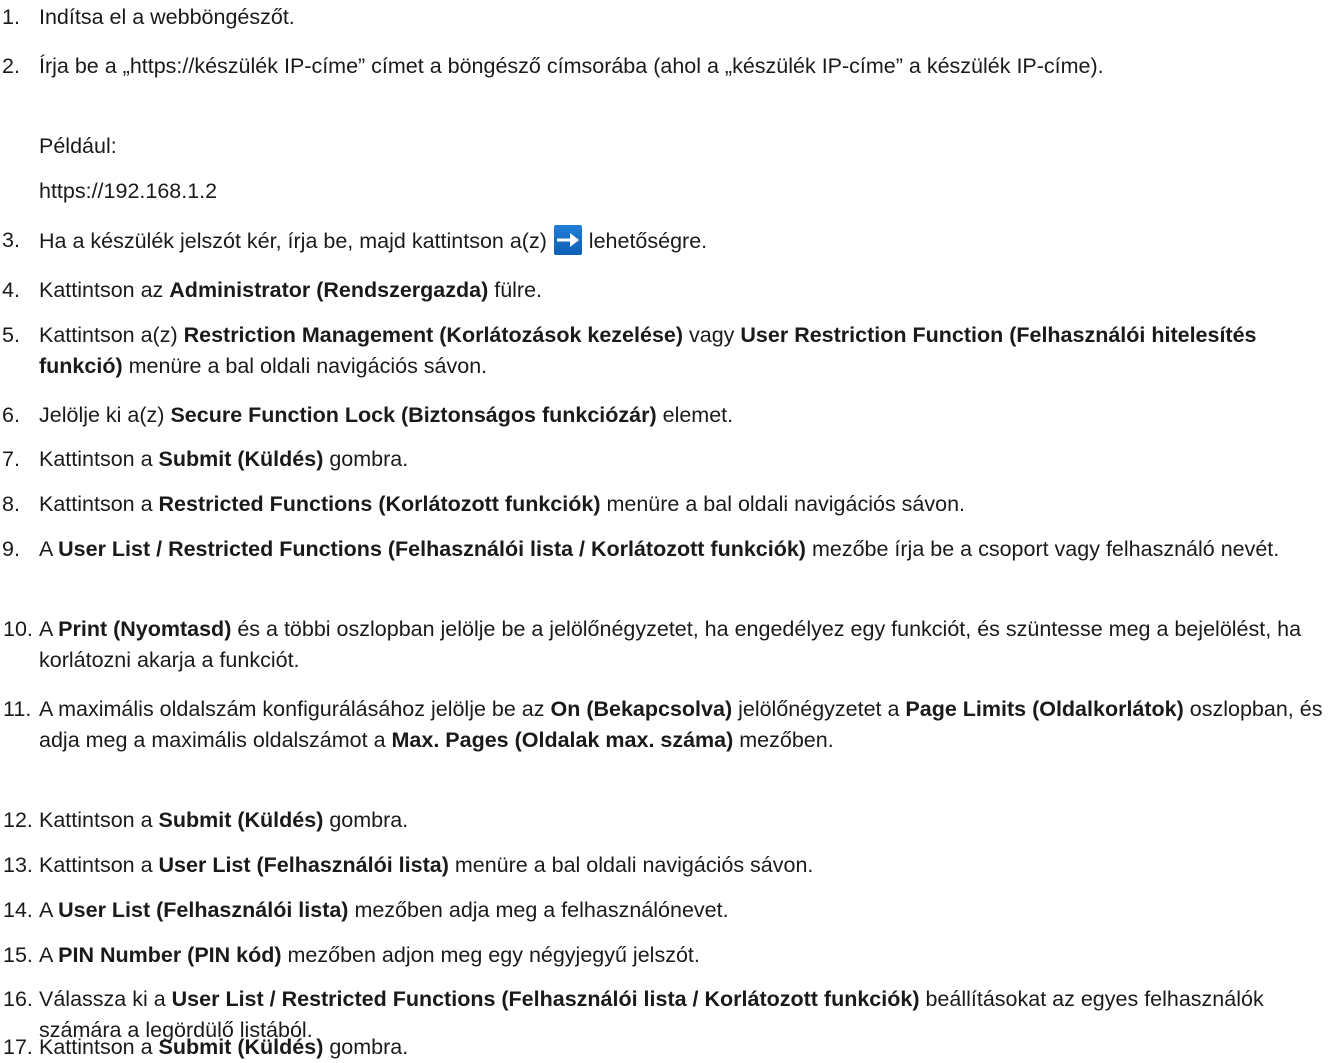 This screenshot has width=1341, height=1063. Describe the element at coordinates (11, 415) in the screenshot. I see `step-number: 6.` at that location.